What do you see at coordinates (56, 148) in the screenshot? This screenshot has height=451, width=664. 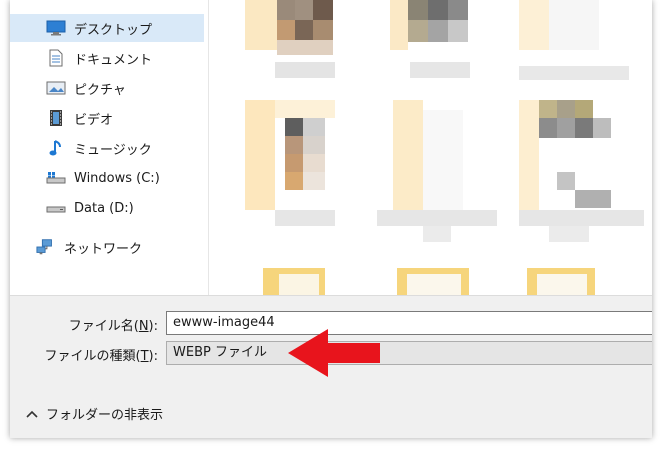 I see `music-icon` at bounding box center [56, 148].